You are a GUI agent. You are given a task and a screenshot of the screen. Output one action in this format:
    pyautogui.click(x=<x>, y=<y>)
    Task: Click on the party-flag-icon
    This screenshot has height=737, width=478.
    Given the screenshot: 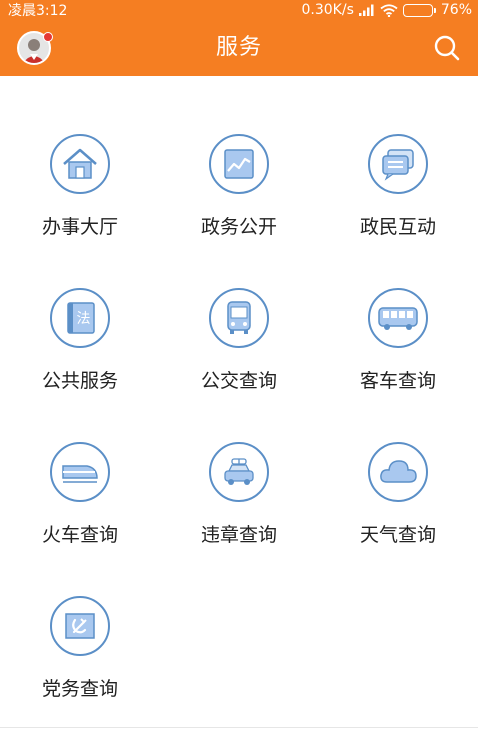 What is the action you would take?
    pyautogui.click(x=80, y=626)
    